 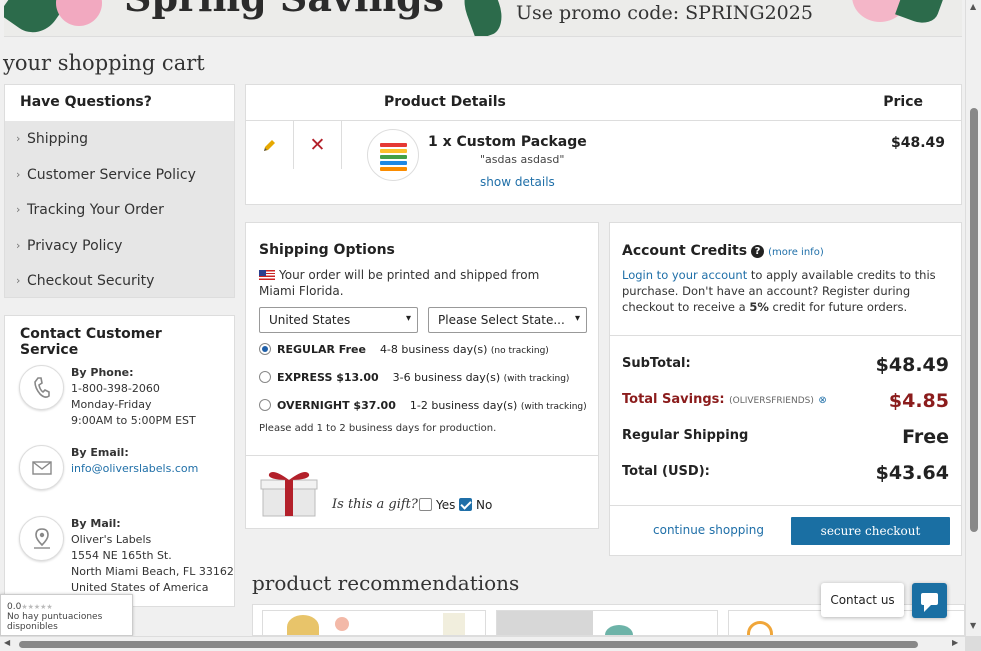 I want to click on gift-yes-option: Yes, so click(x=437, y=505).